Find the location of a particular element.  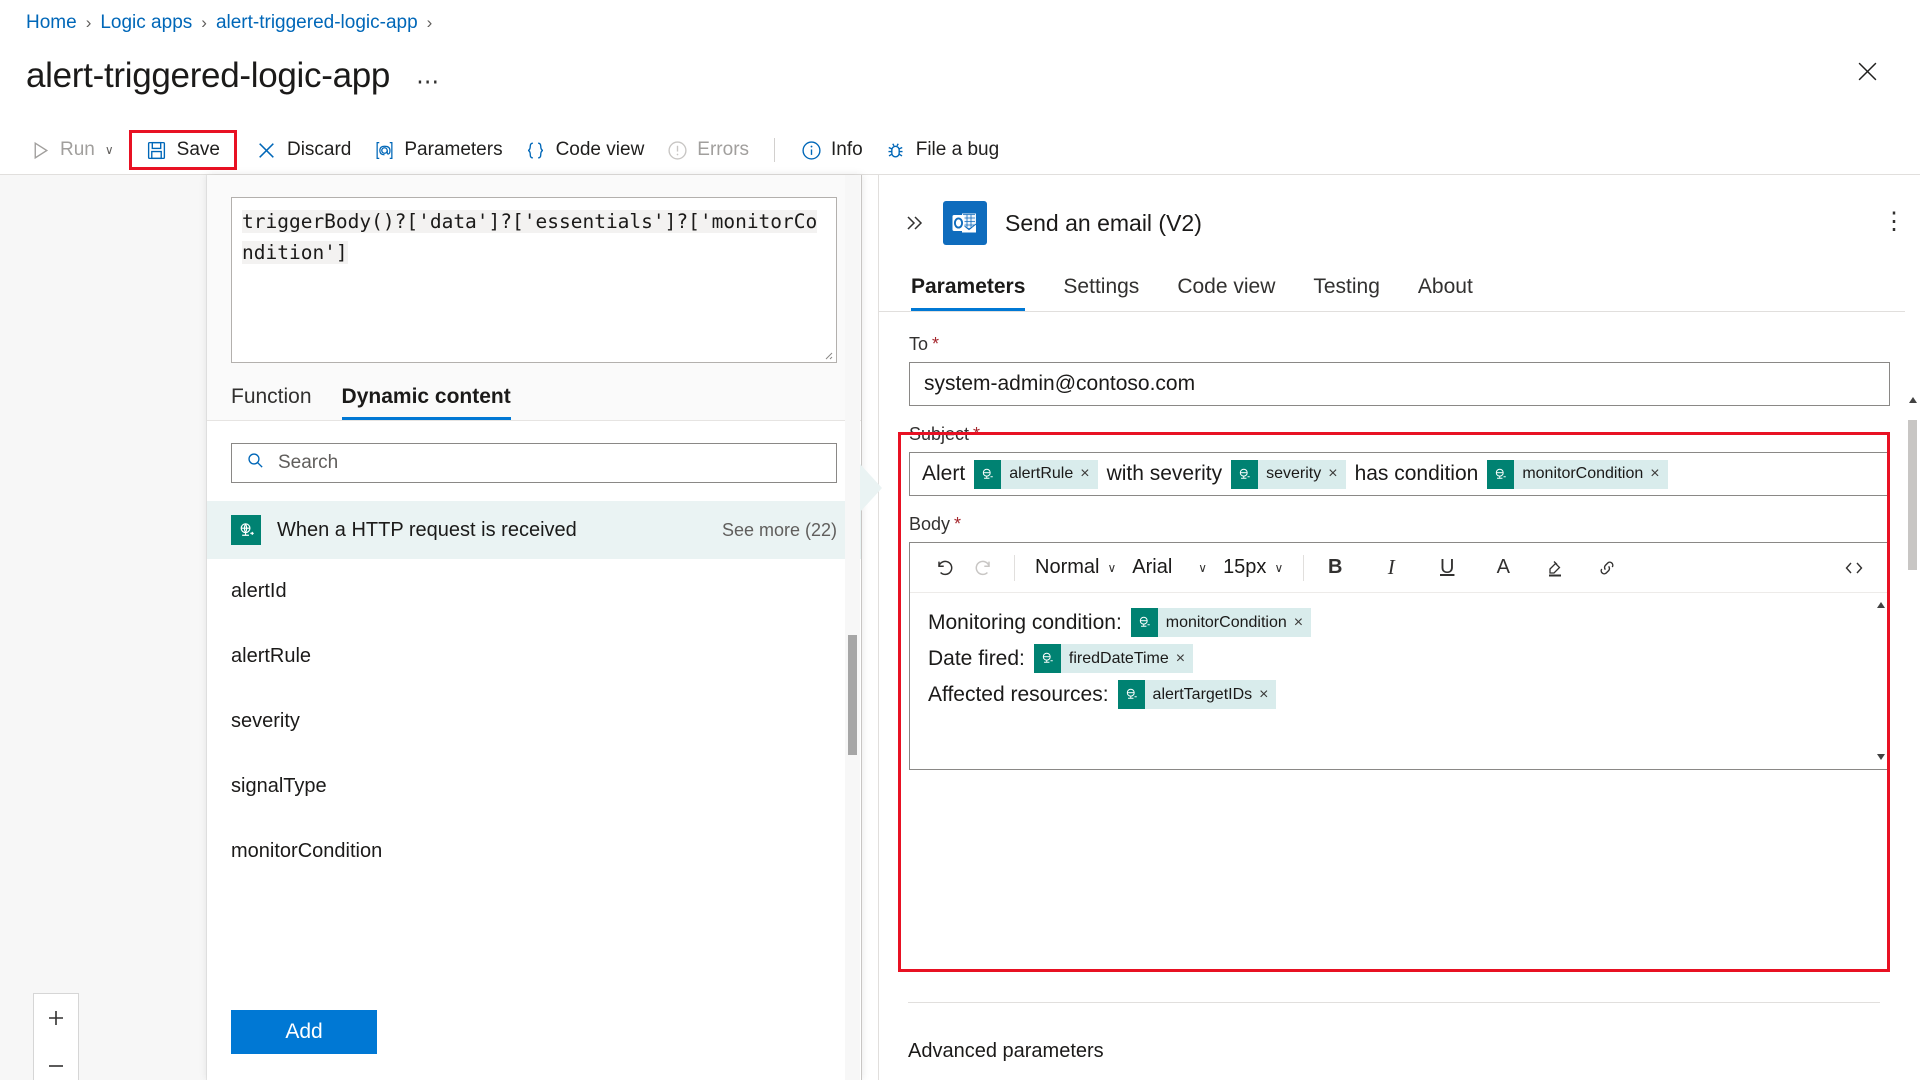

detail-divider is located at coordinates (1394, 1002).